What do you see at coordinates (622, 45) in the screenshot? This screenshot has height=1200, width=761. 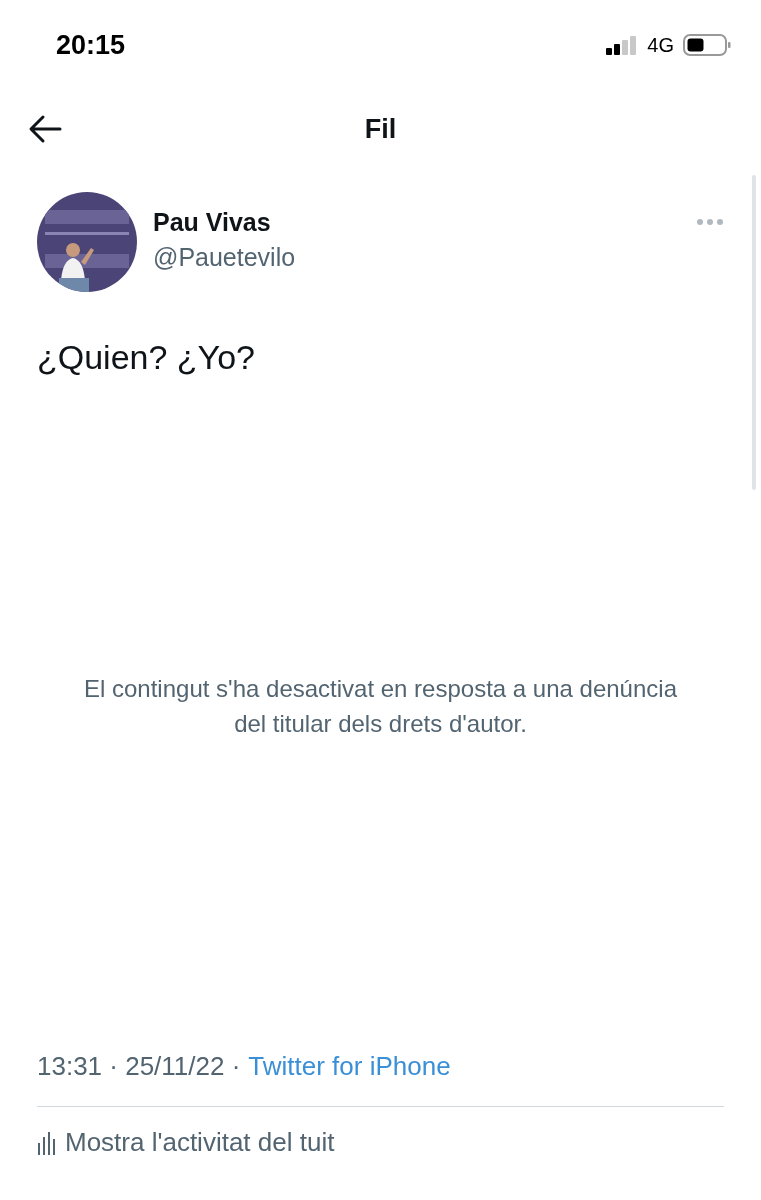 I see `signal-icon` at bounding box center [622, 45].